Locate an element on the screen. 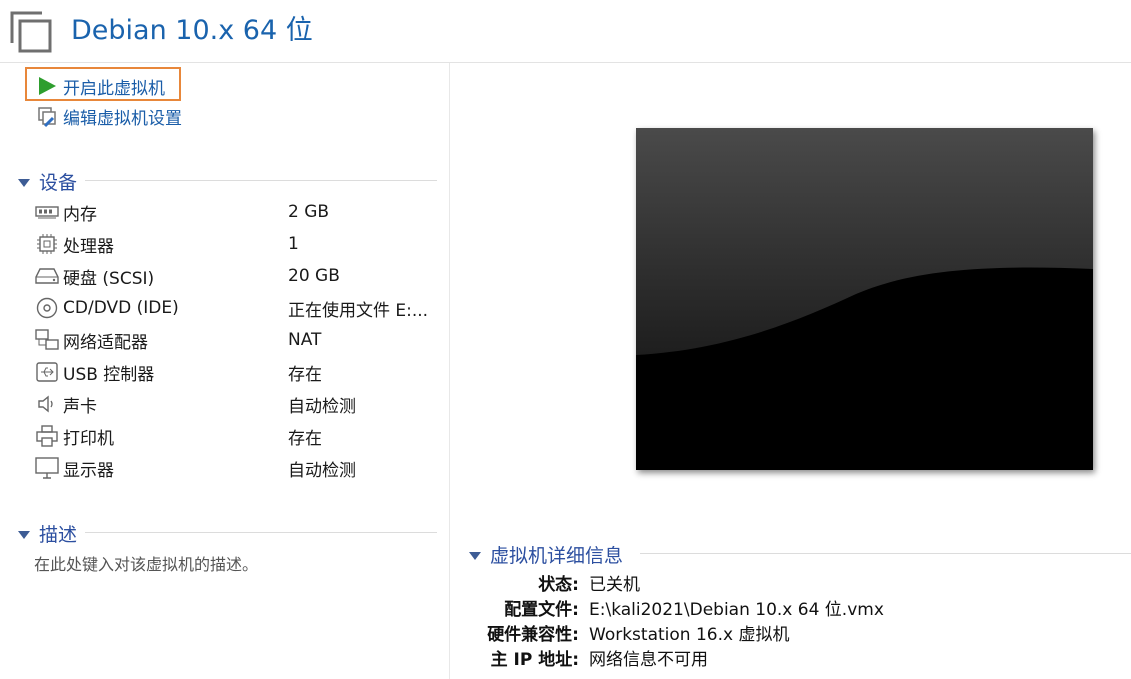 This screenshot has height=679, width=1131. printer-icon is located at coordinates (47, 436).